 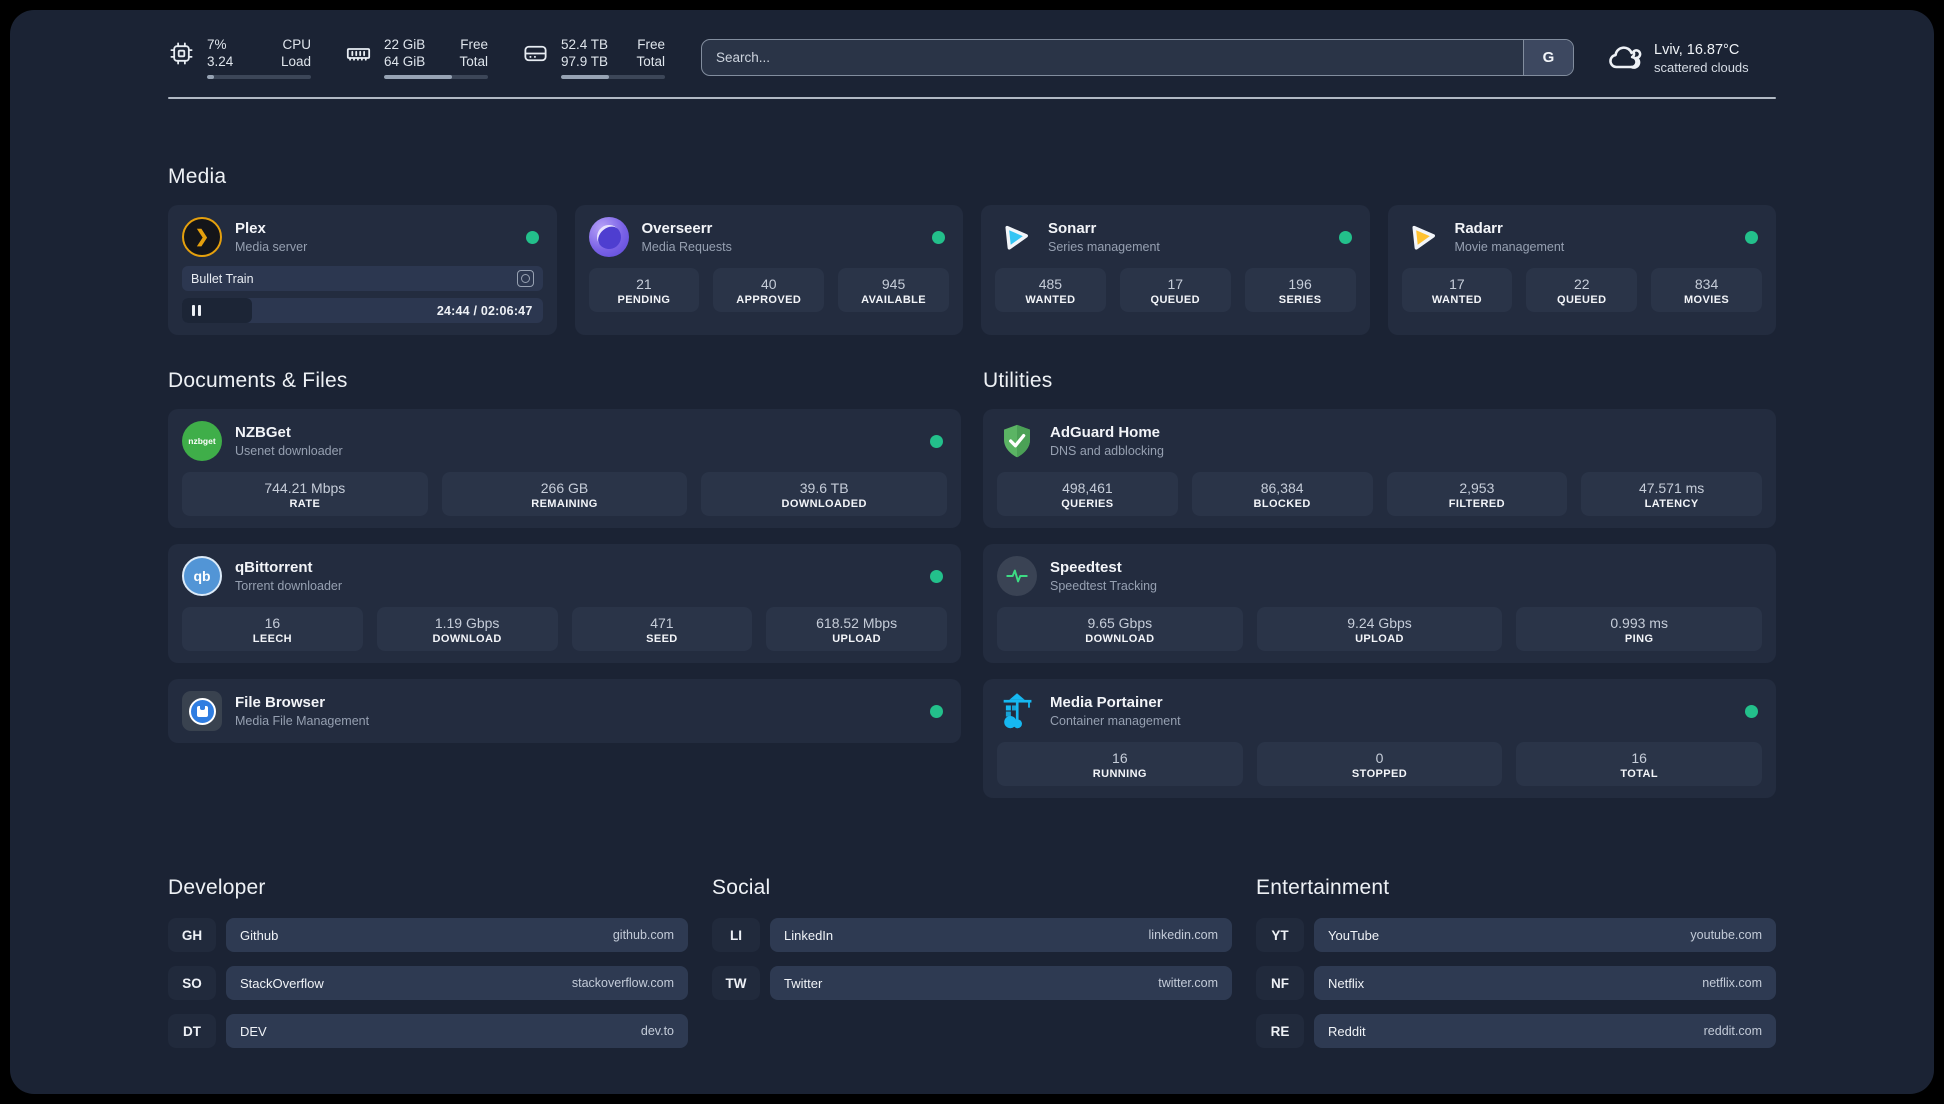 I want to click on ram-free-label: Free, so click(x=474, y=44).